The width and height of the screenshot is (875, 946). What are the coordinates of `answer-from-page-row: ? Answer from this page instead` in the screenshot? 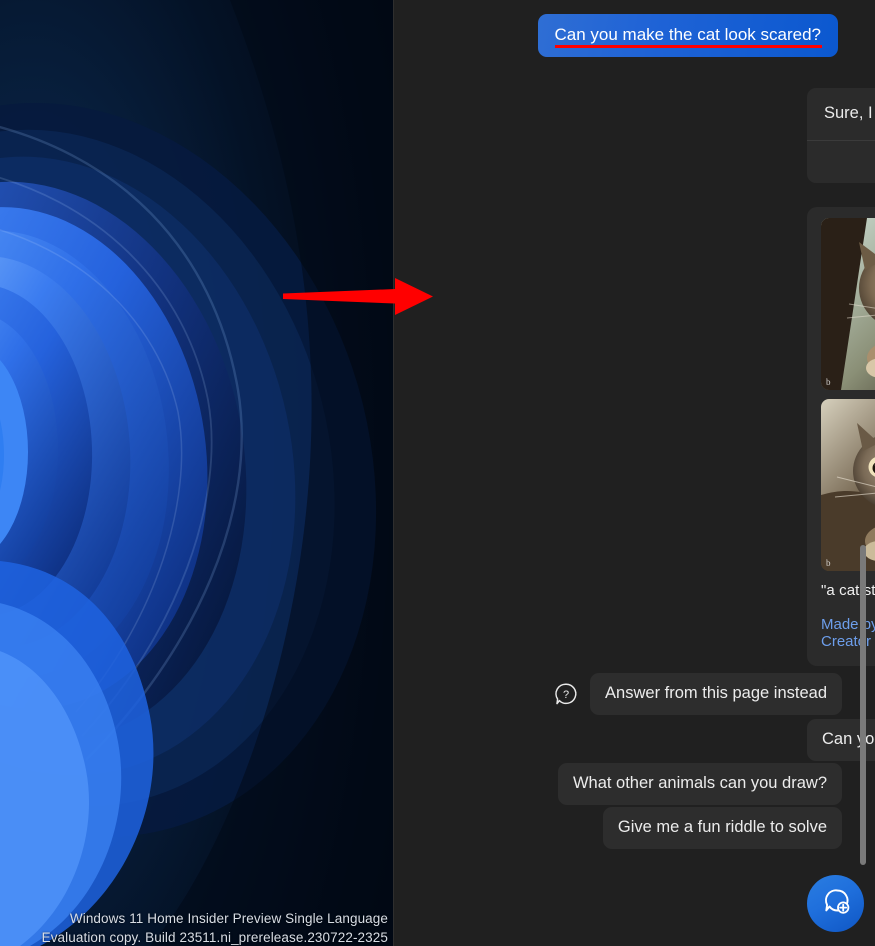 It's located at (697, 694).